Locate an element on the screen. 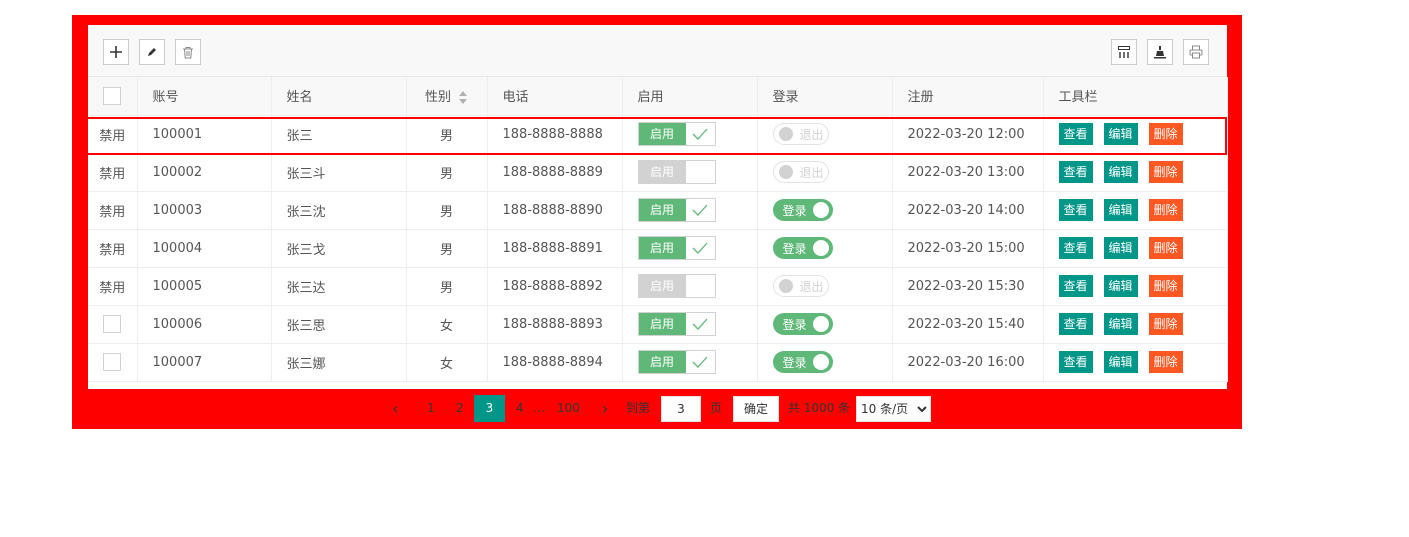 Image resolution: width=1409 pixels, height=537 pixels. header-account: 账号 is located at coordinates (204, 96).